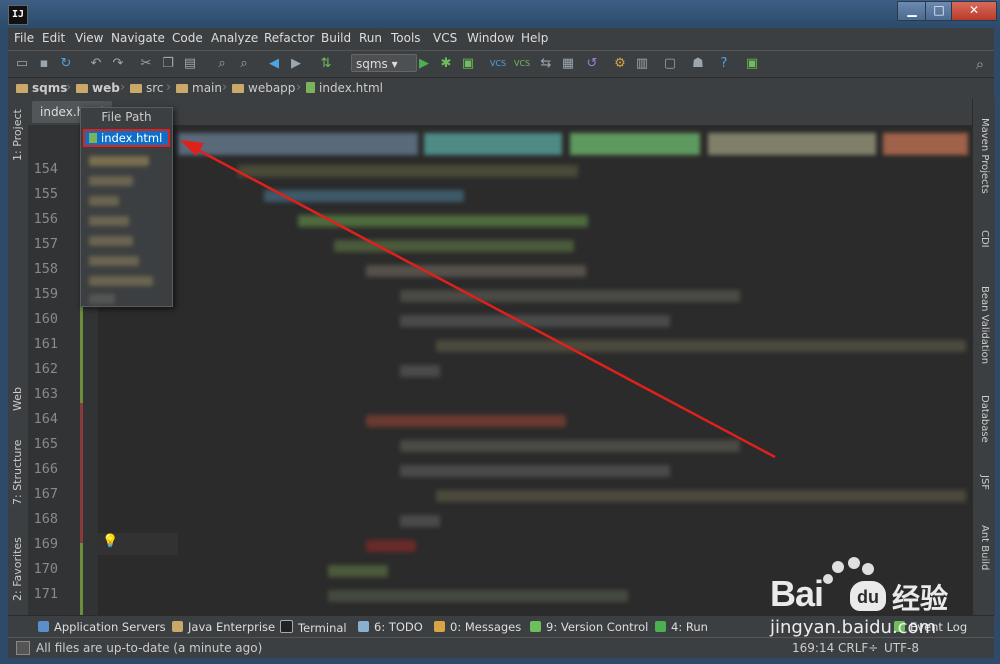  What do you see at coordinates (147, 88) in the screenshot?
I see `crumb-src: src` at bounding box center [147, 88].